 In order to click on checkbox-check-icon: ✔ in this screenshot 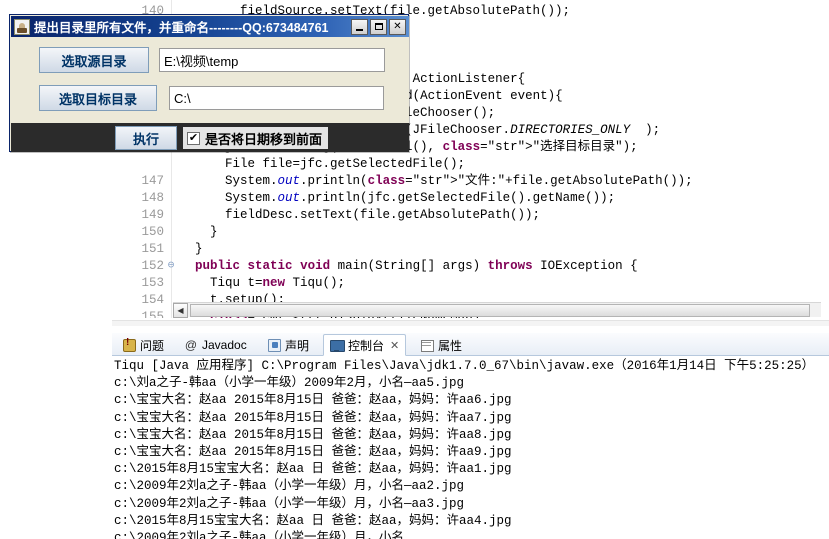, I will do `click(193, 138)`.